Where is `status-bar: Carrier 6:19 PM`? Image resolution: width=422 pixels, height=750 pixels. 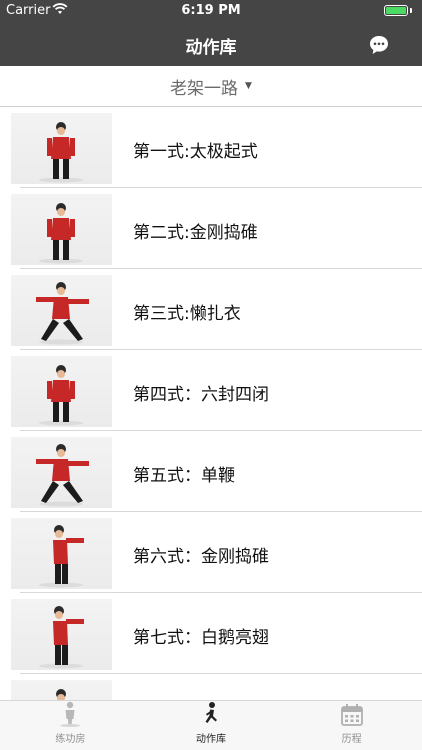 status-bar: Carrier 6:19 PM is located at coordinates (211, 11).